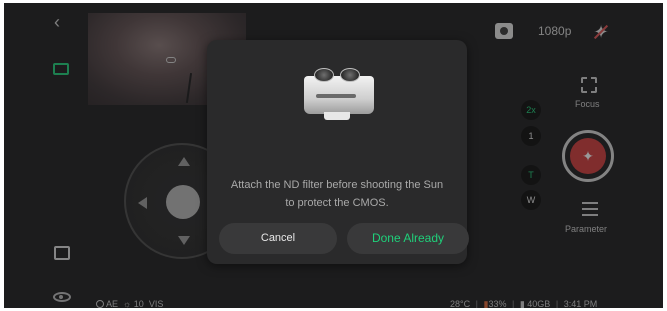  What do you see at coordinates (350, 75) in the screenshot?
I see `nd-filter-lens-right` at bounding box center [350, 75].